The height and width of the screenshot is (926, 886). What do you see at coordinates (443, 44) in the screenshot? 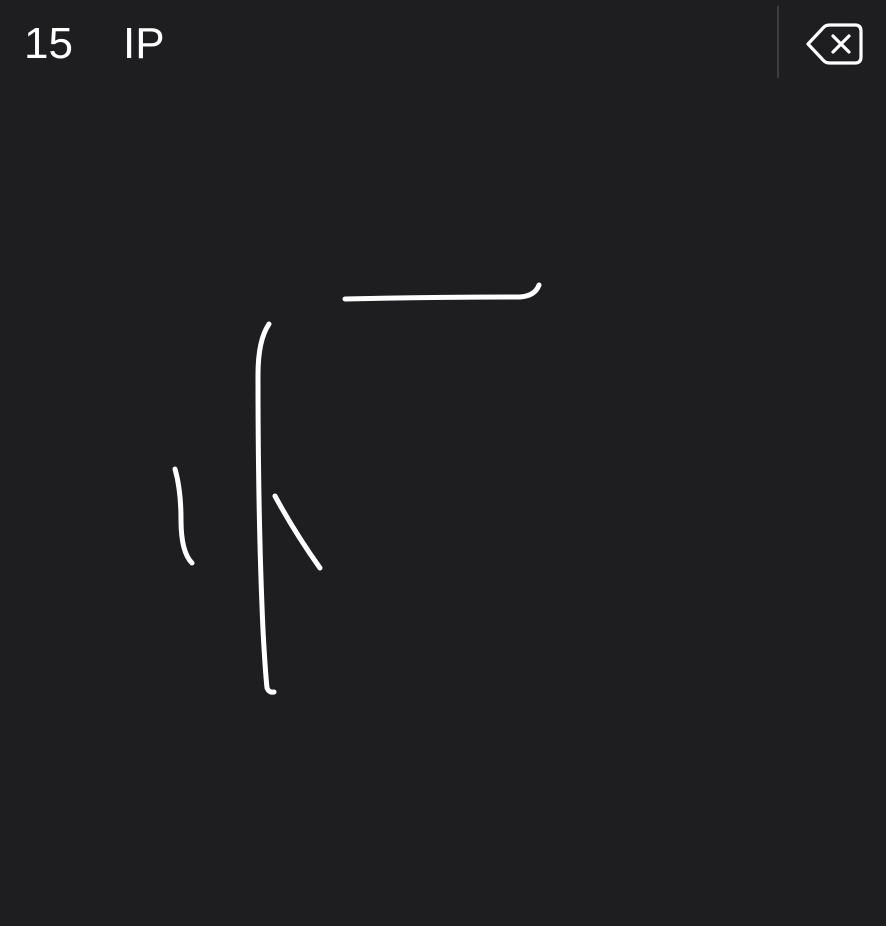
I see `candidate-bar: 15 IP` at bounding box center [443, 44].